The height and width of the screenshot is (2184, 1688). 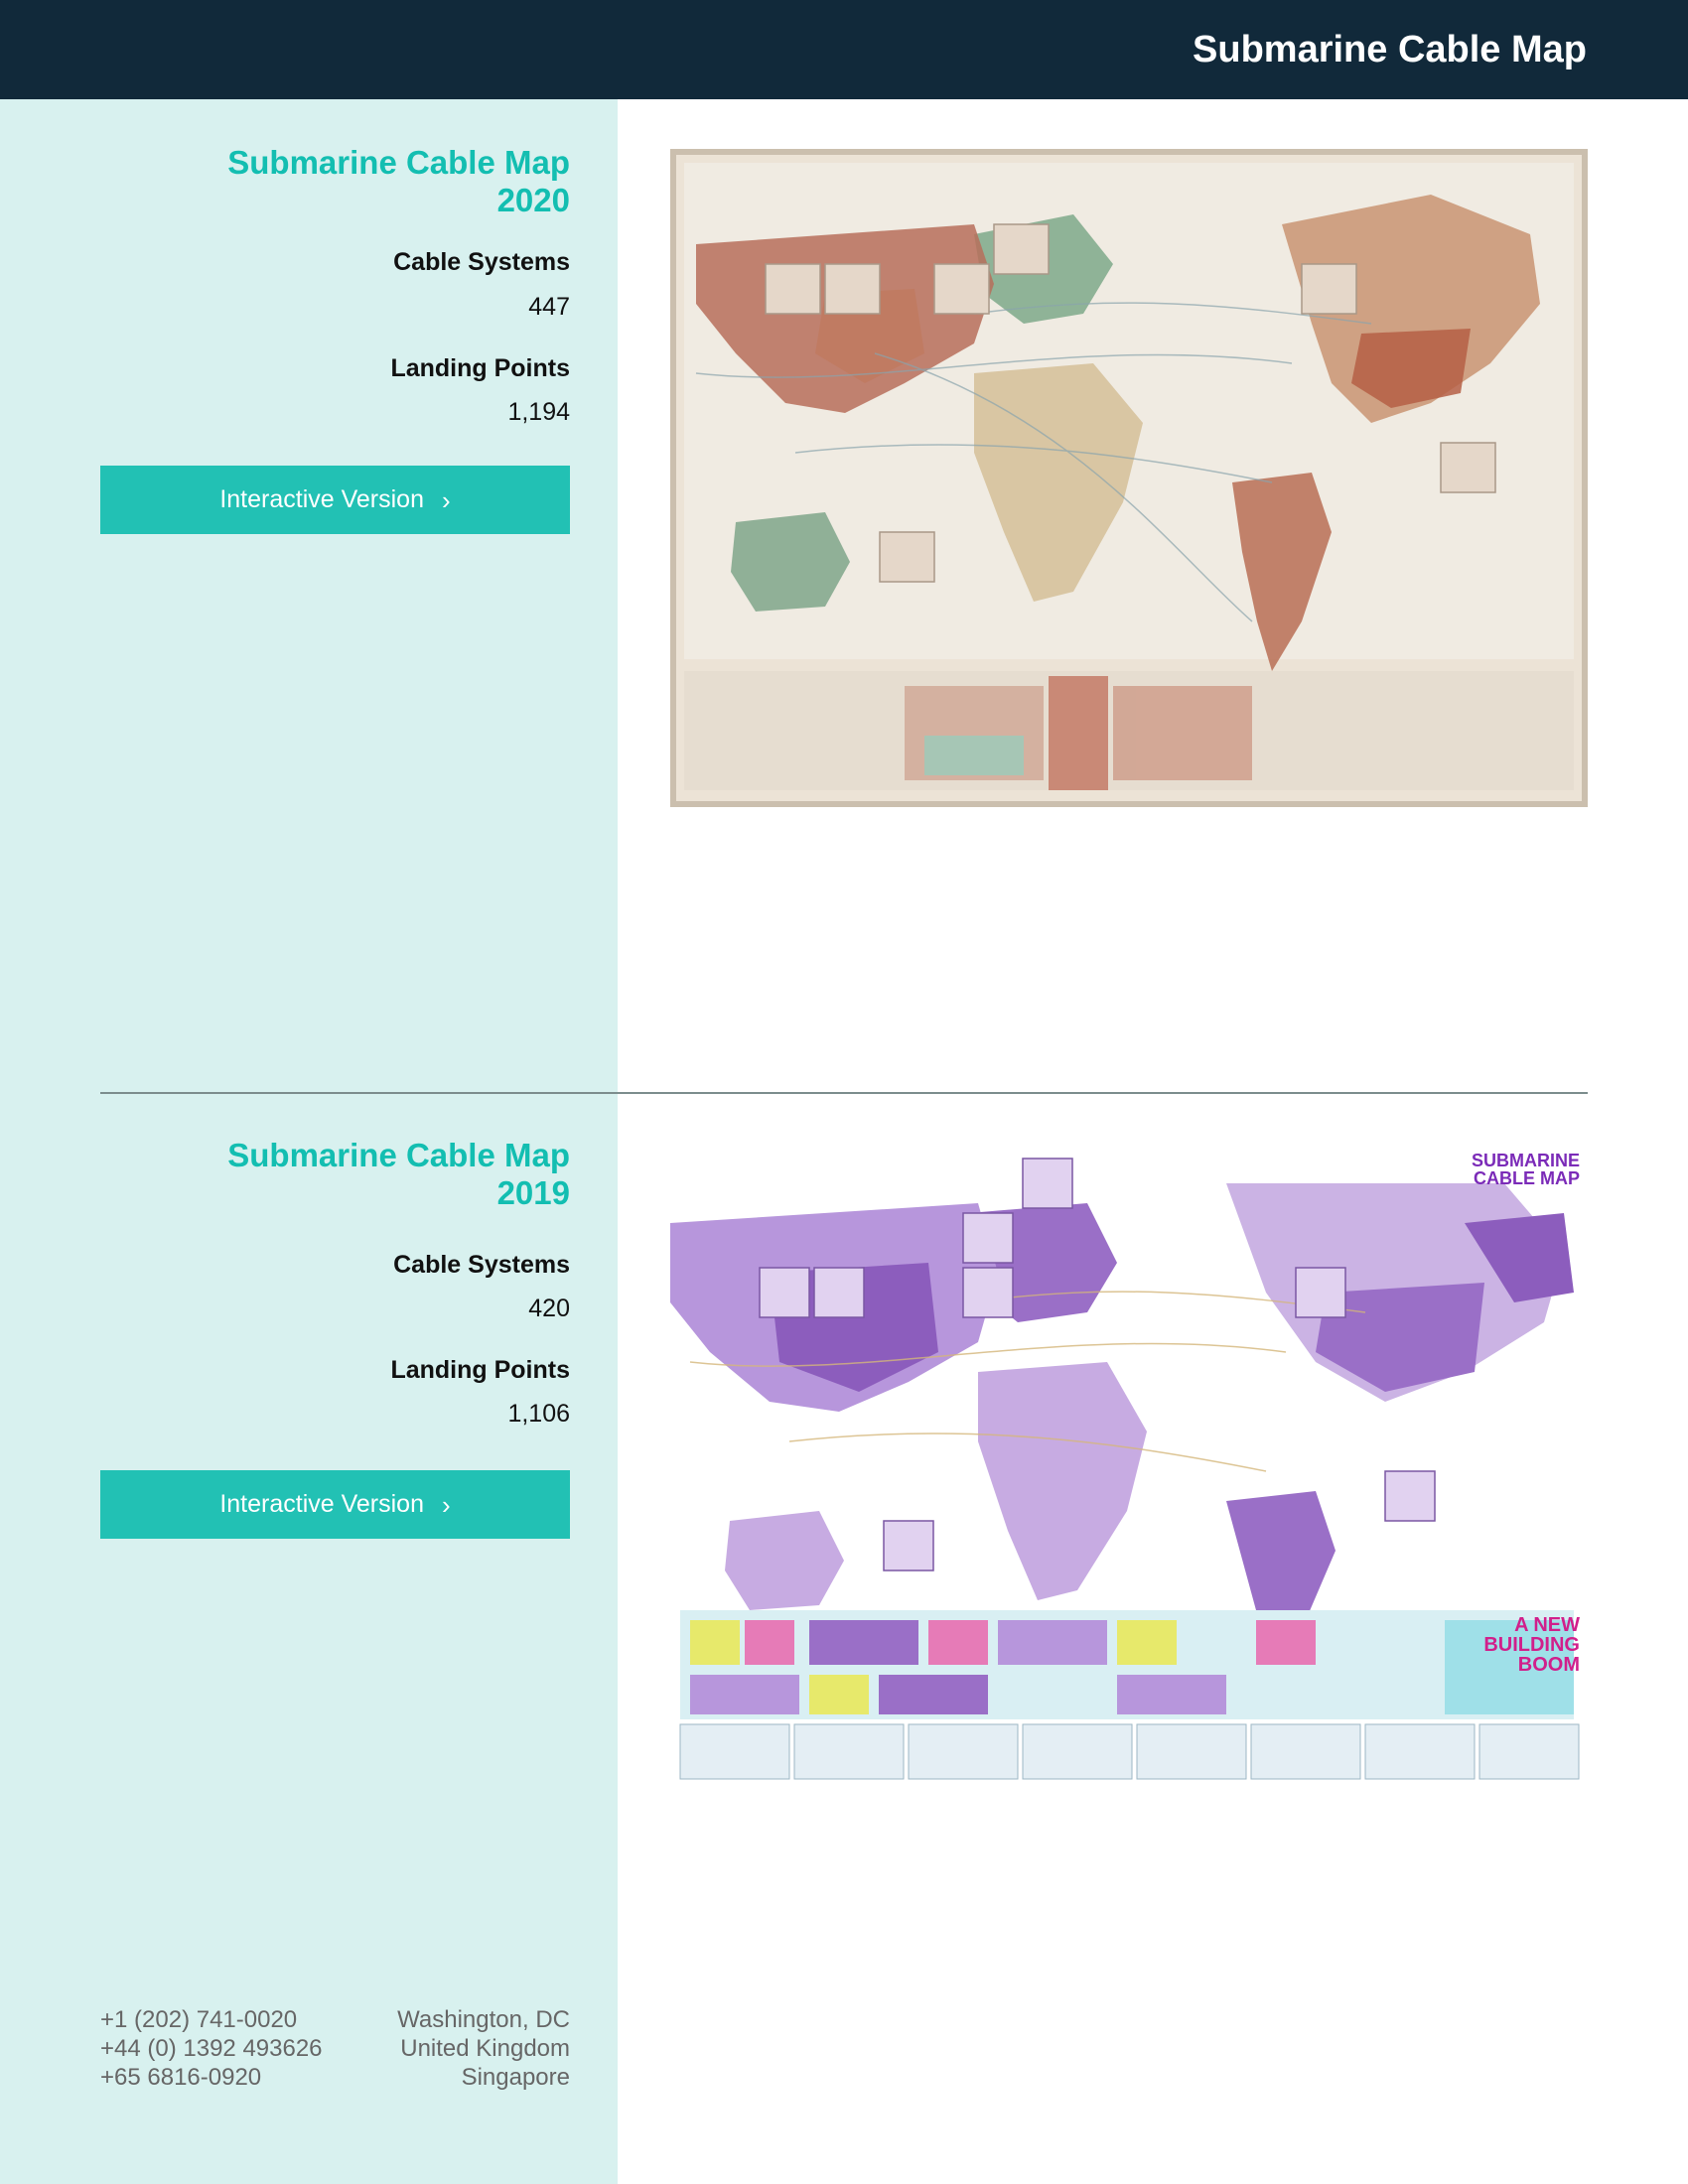 I want to click on interactive-version-button-2019: Interactive Version ›, so click(x=335, y=1504).